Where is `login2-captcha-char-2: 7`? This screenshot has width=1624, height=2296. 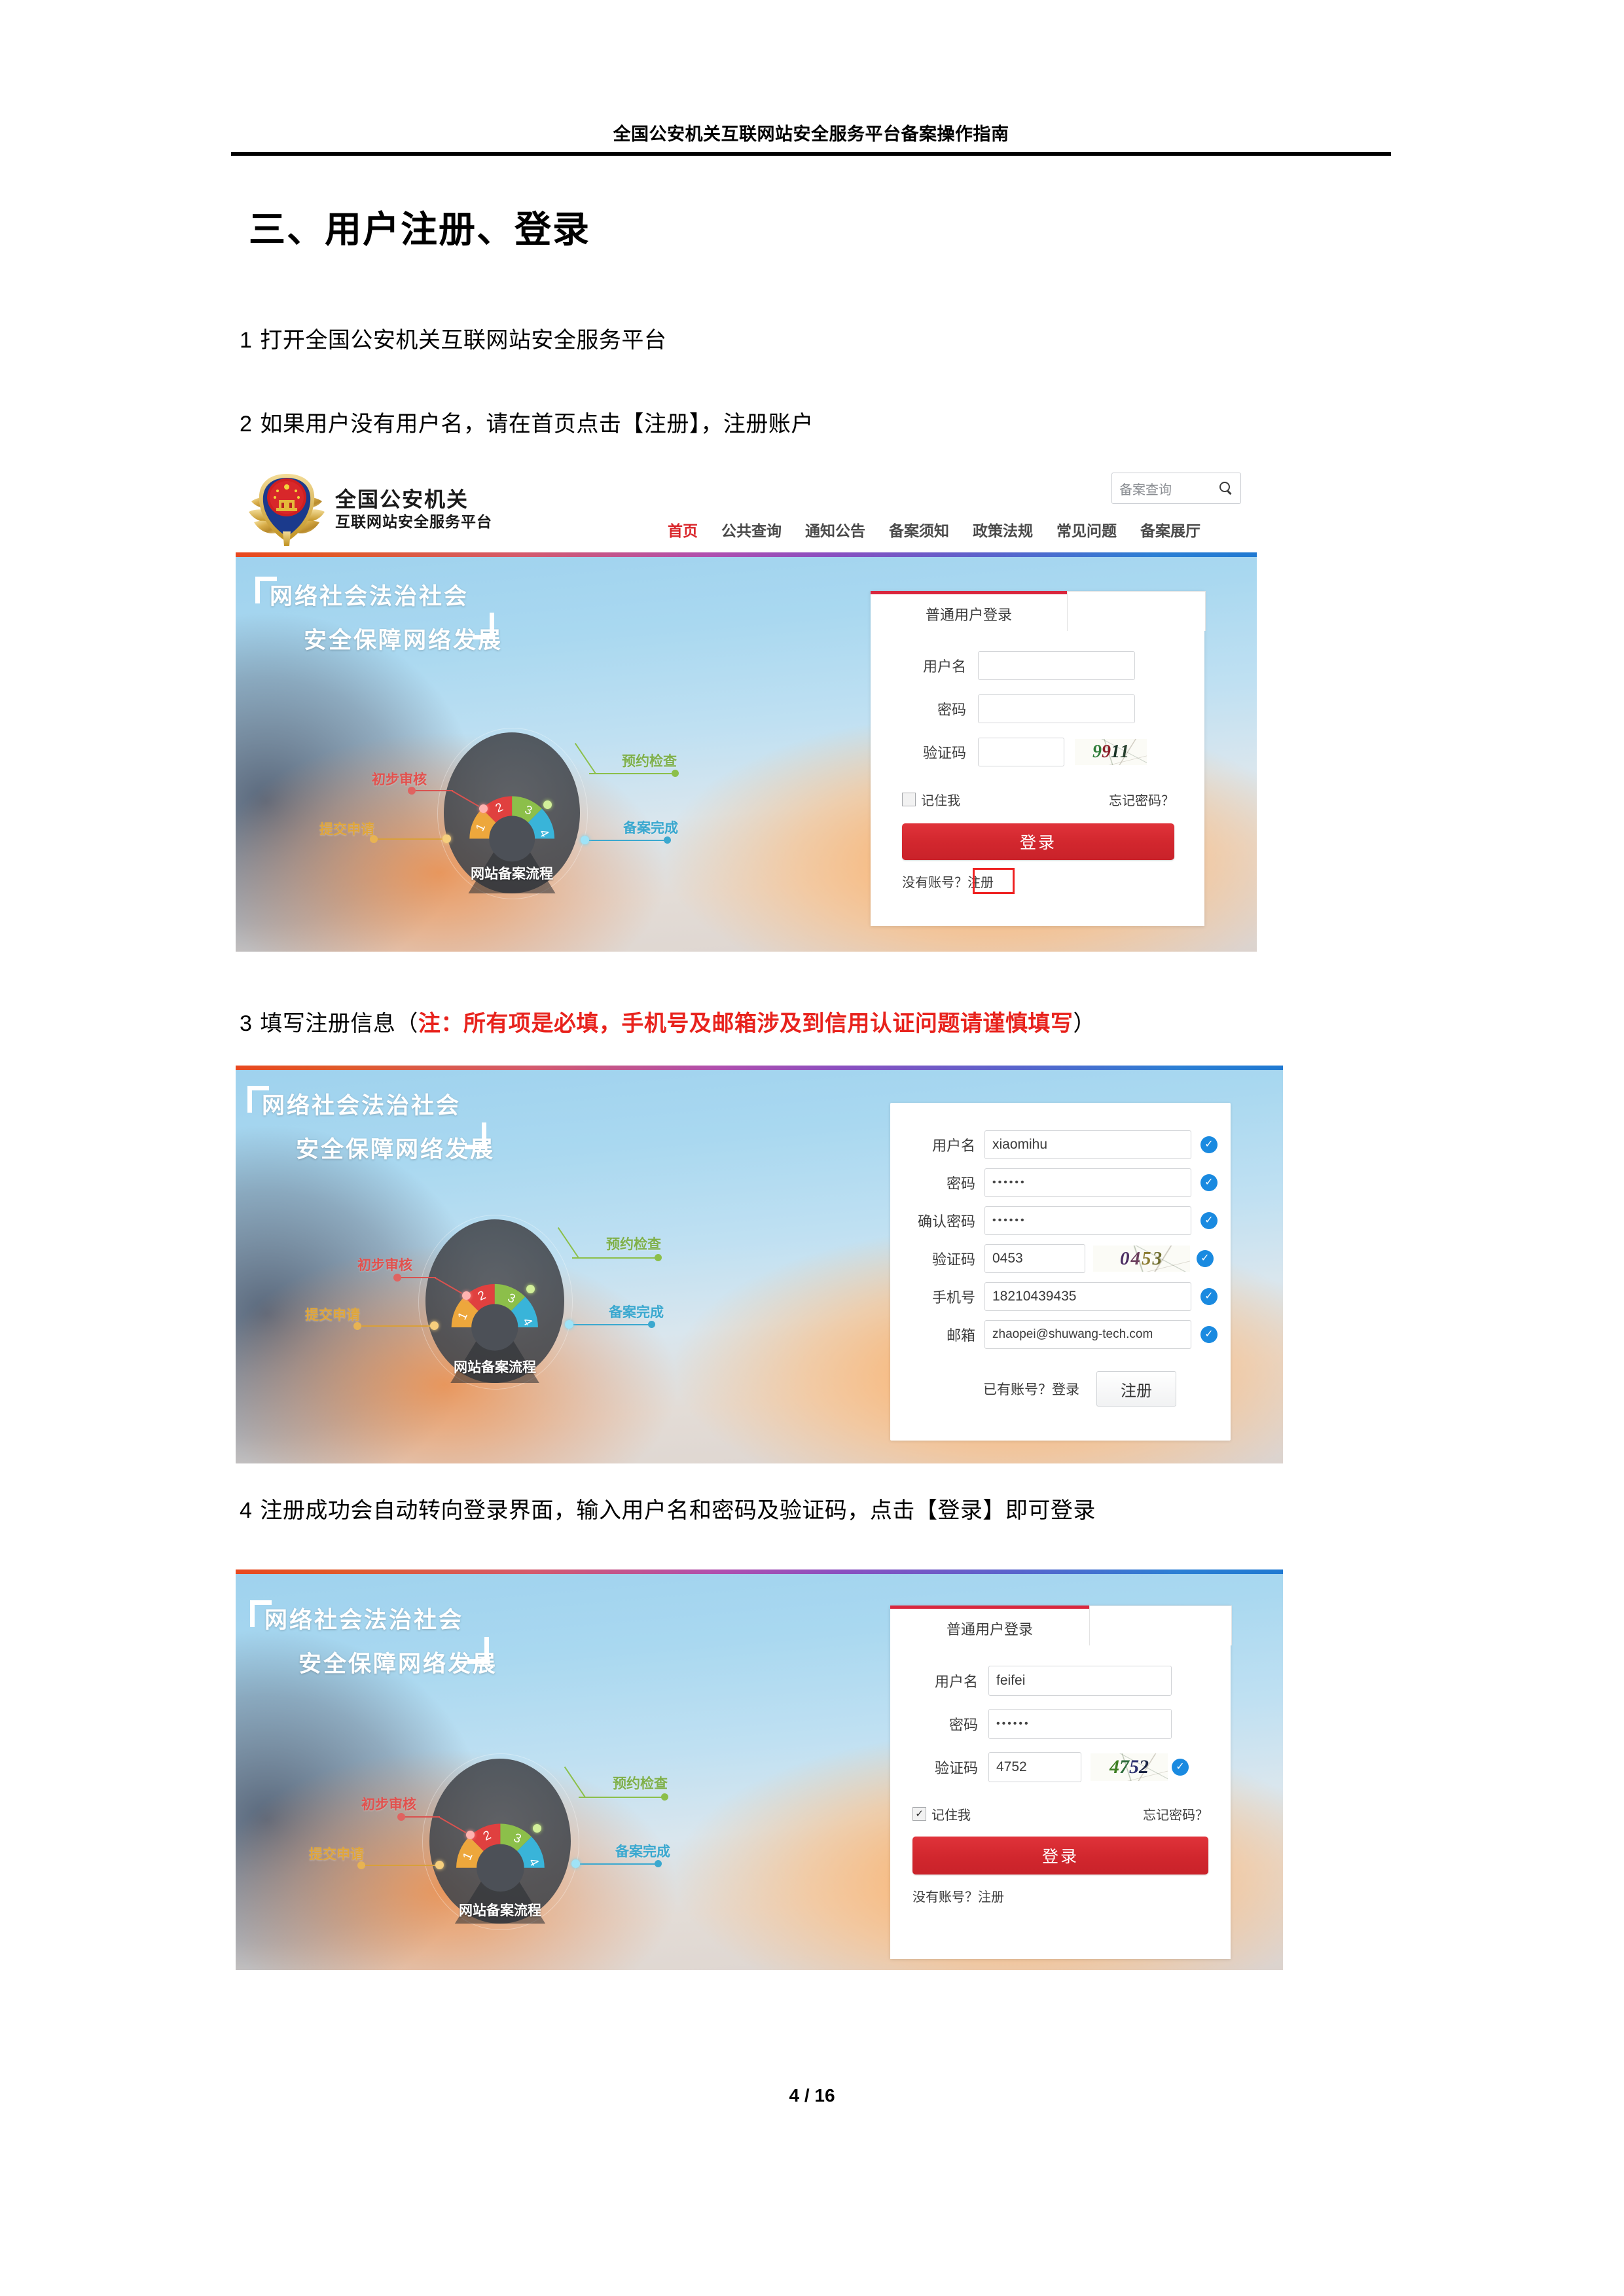 login2-captcha-char-2: 7 is located at coordinates (1124, 1767).